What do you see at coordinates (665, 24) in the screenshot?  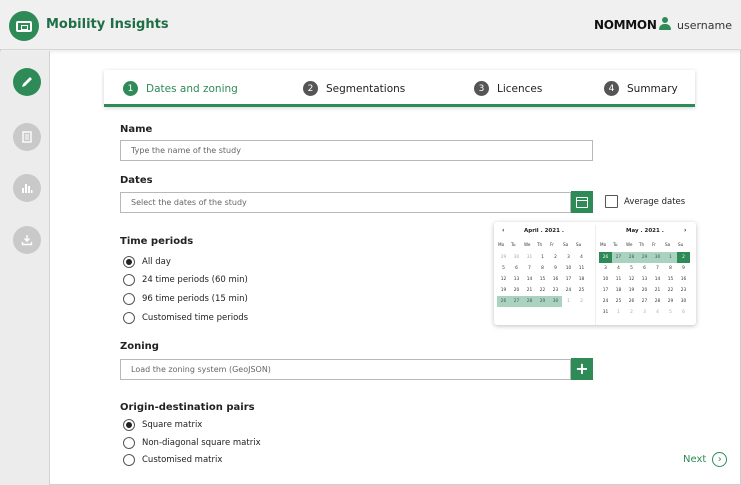 I see `user-icon` at bounding box center [665, 24].